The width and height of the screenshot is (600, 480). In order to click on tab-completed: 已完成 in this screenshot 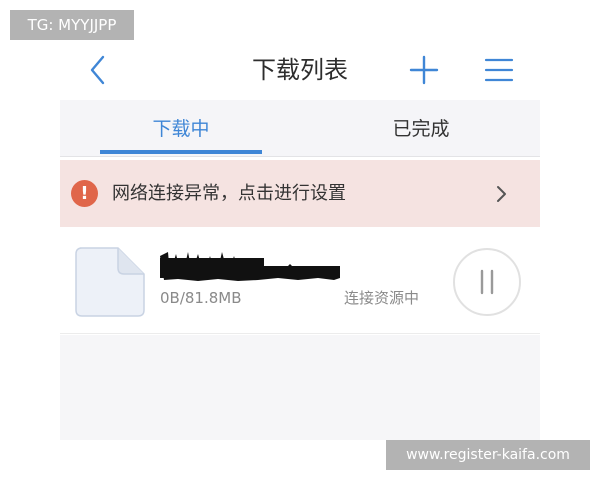, I will do `click(421, 128)`.